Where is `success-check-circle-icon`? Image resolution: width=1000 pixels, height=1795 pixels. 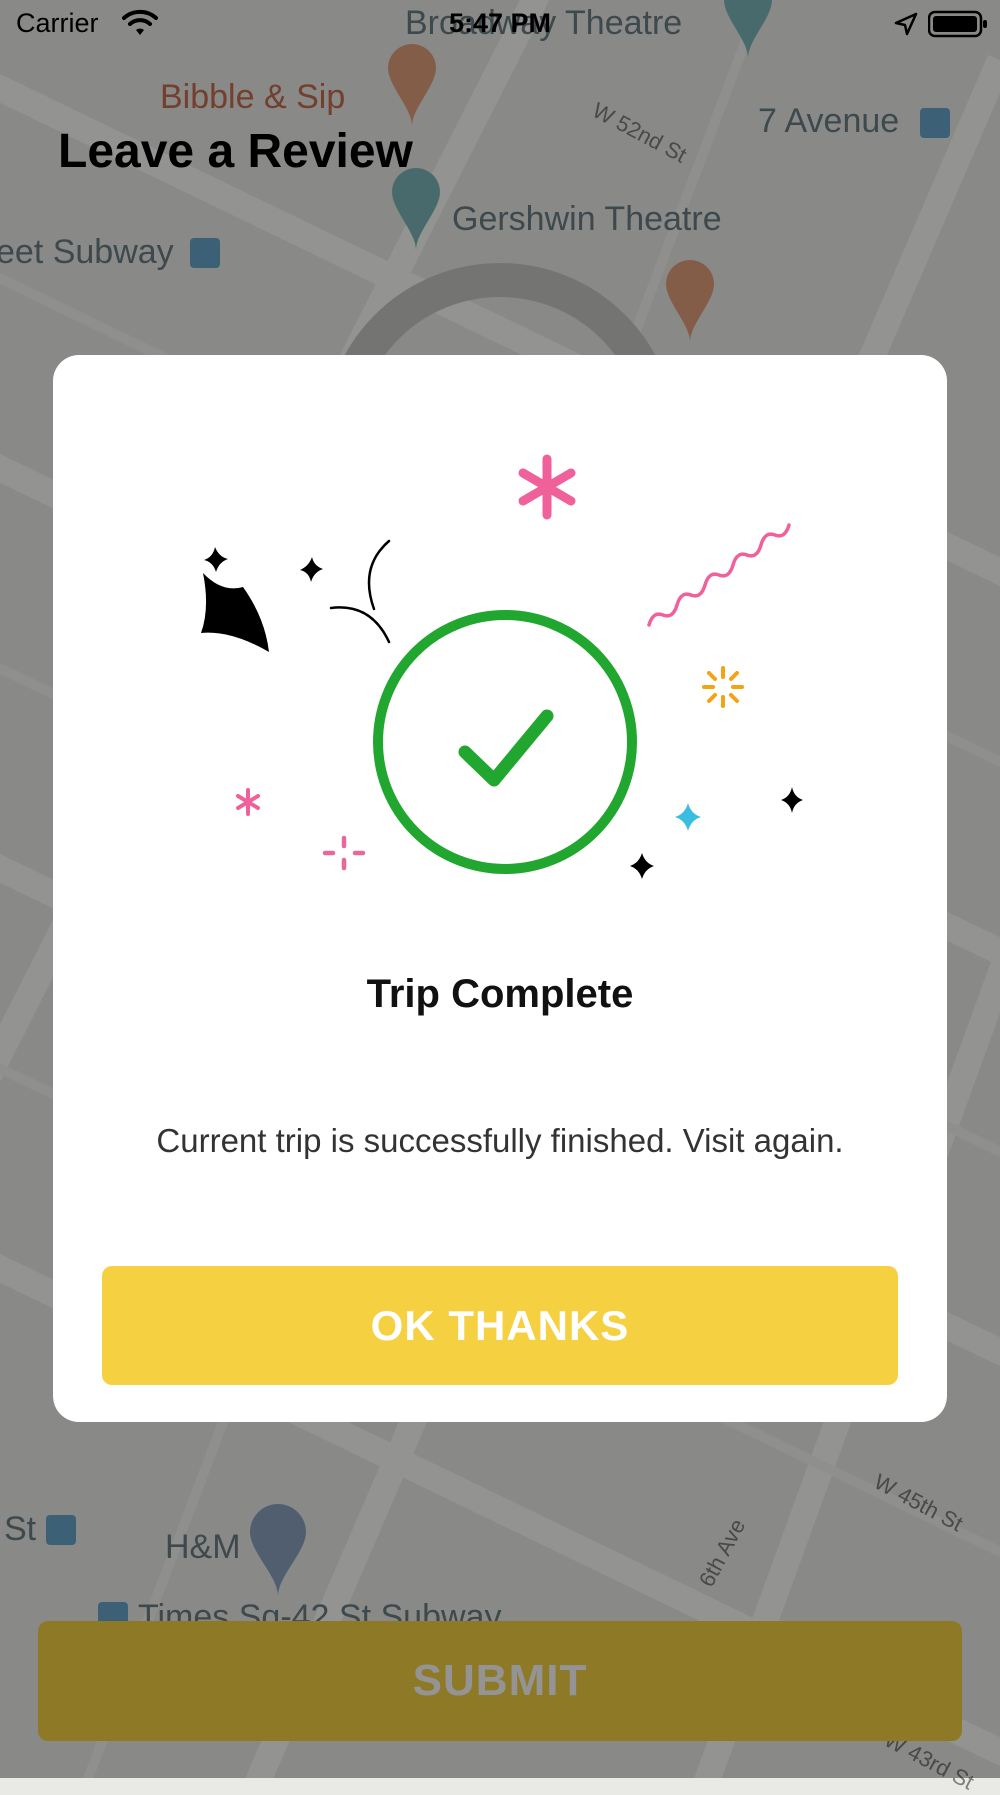
success-check-circle-icon is located at coordinates (505, 742).